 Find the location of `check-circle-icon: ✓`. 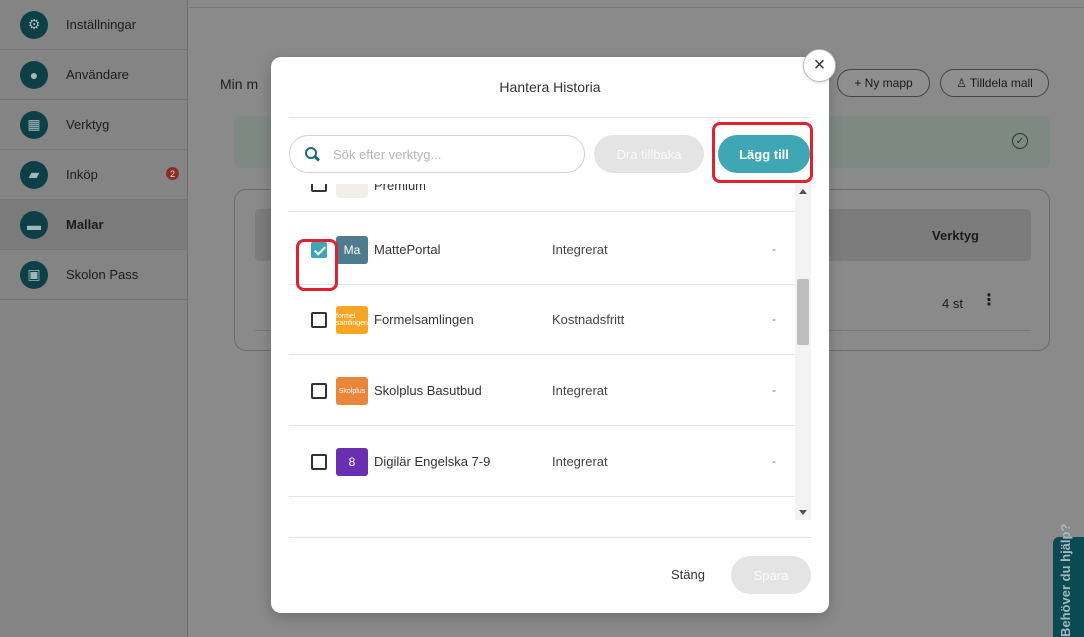

check-circle-icon: ✓ is located at coordinates (1020, 141).